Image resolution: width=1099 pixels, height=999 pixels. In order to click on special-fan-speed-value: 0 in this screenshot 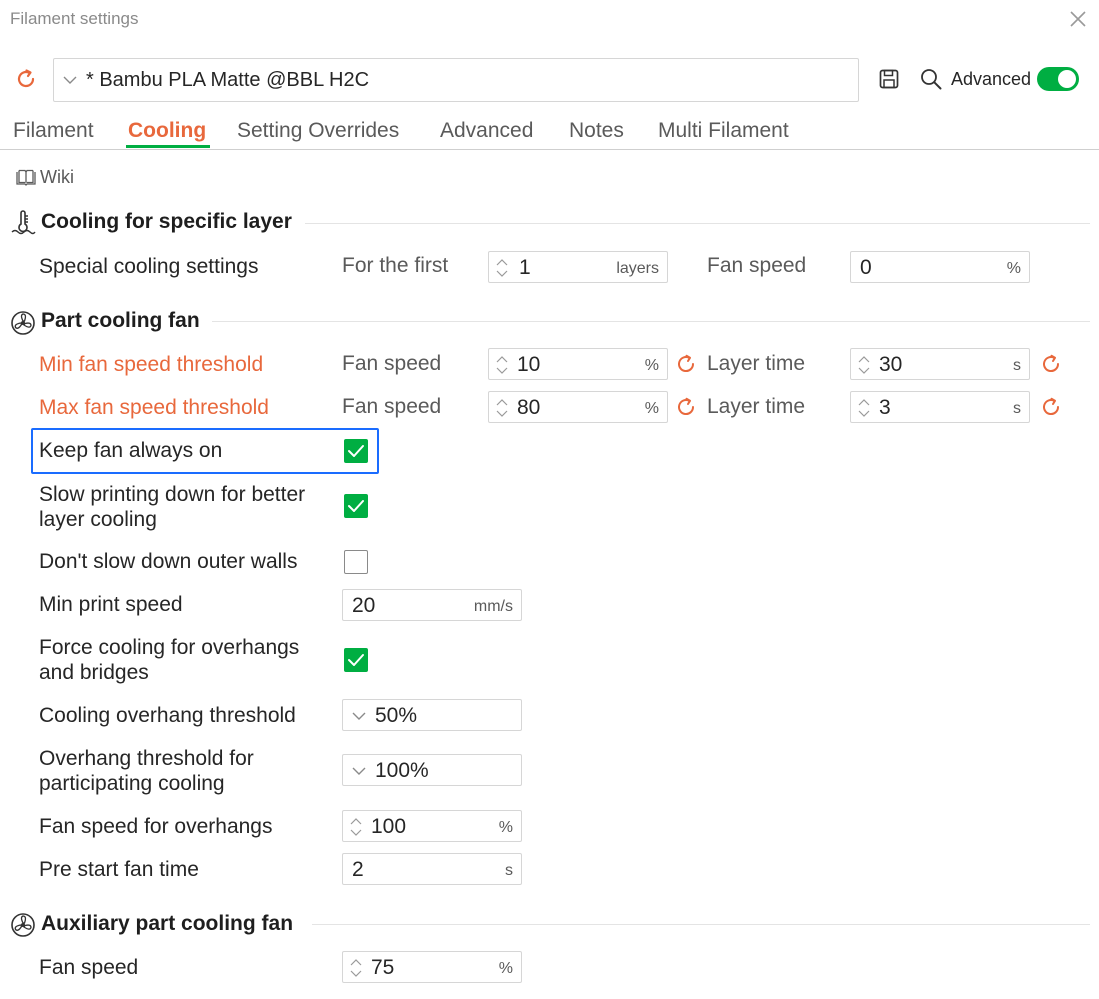, I will do `click(866, 267)`.